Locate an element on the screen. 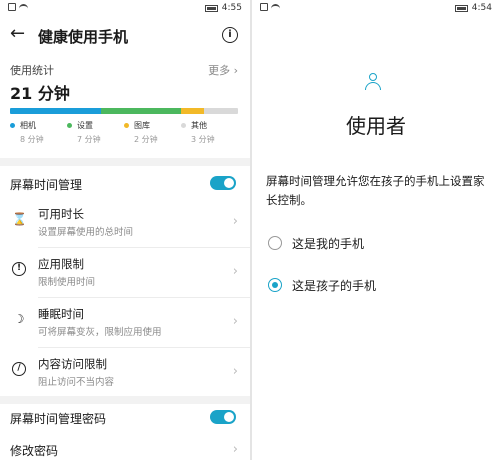 The image size is (500, 460). legend-app-name: 其他 is located at coordinates (199, 125).